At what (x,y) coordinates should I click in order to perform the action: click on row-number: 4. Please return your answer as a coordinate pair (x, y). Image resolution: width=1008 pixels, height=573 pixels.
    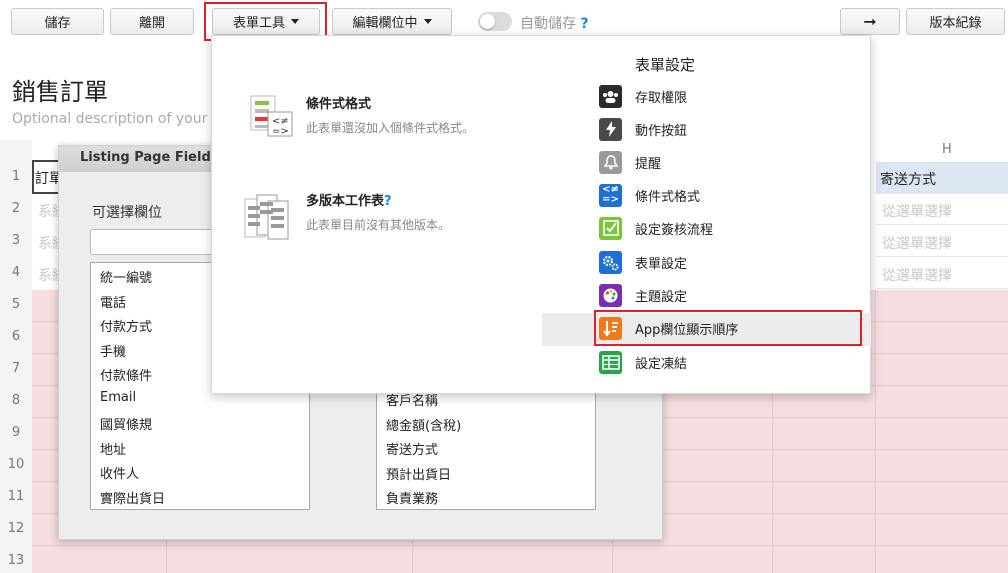
    Looking at the image, I should click on (16, 272).